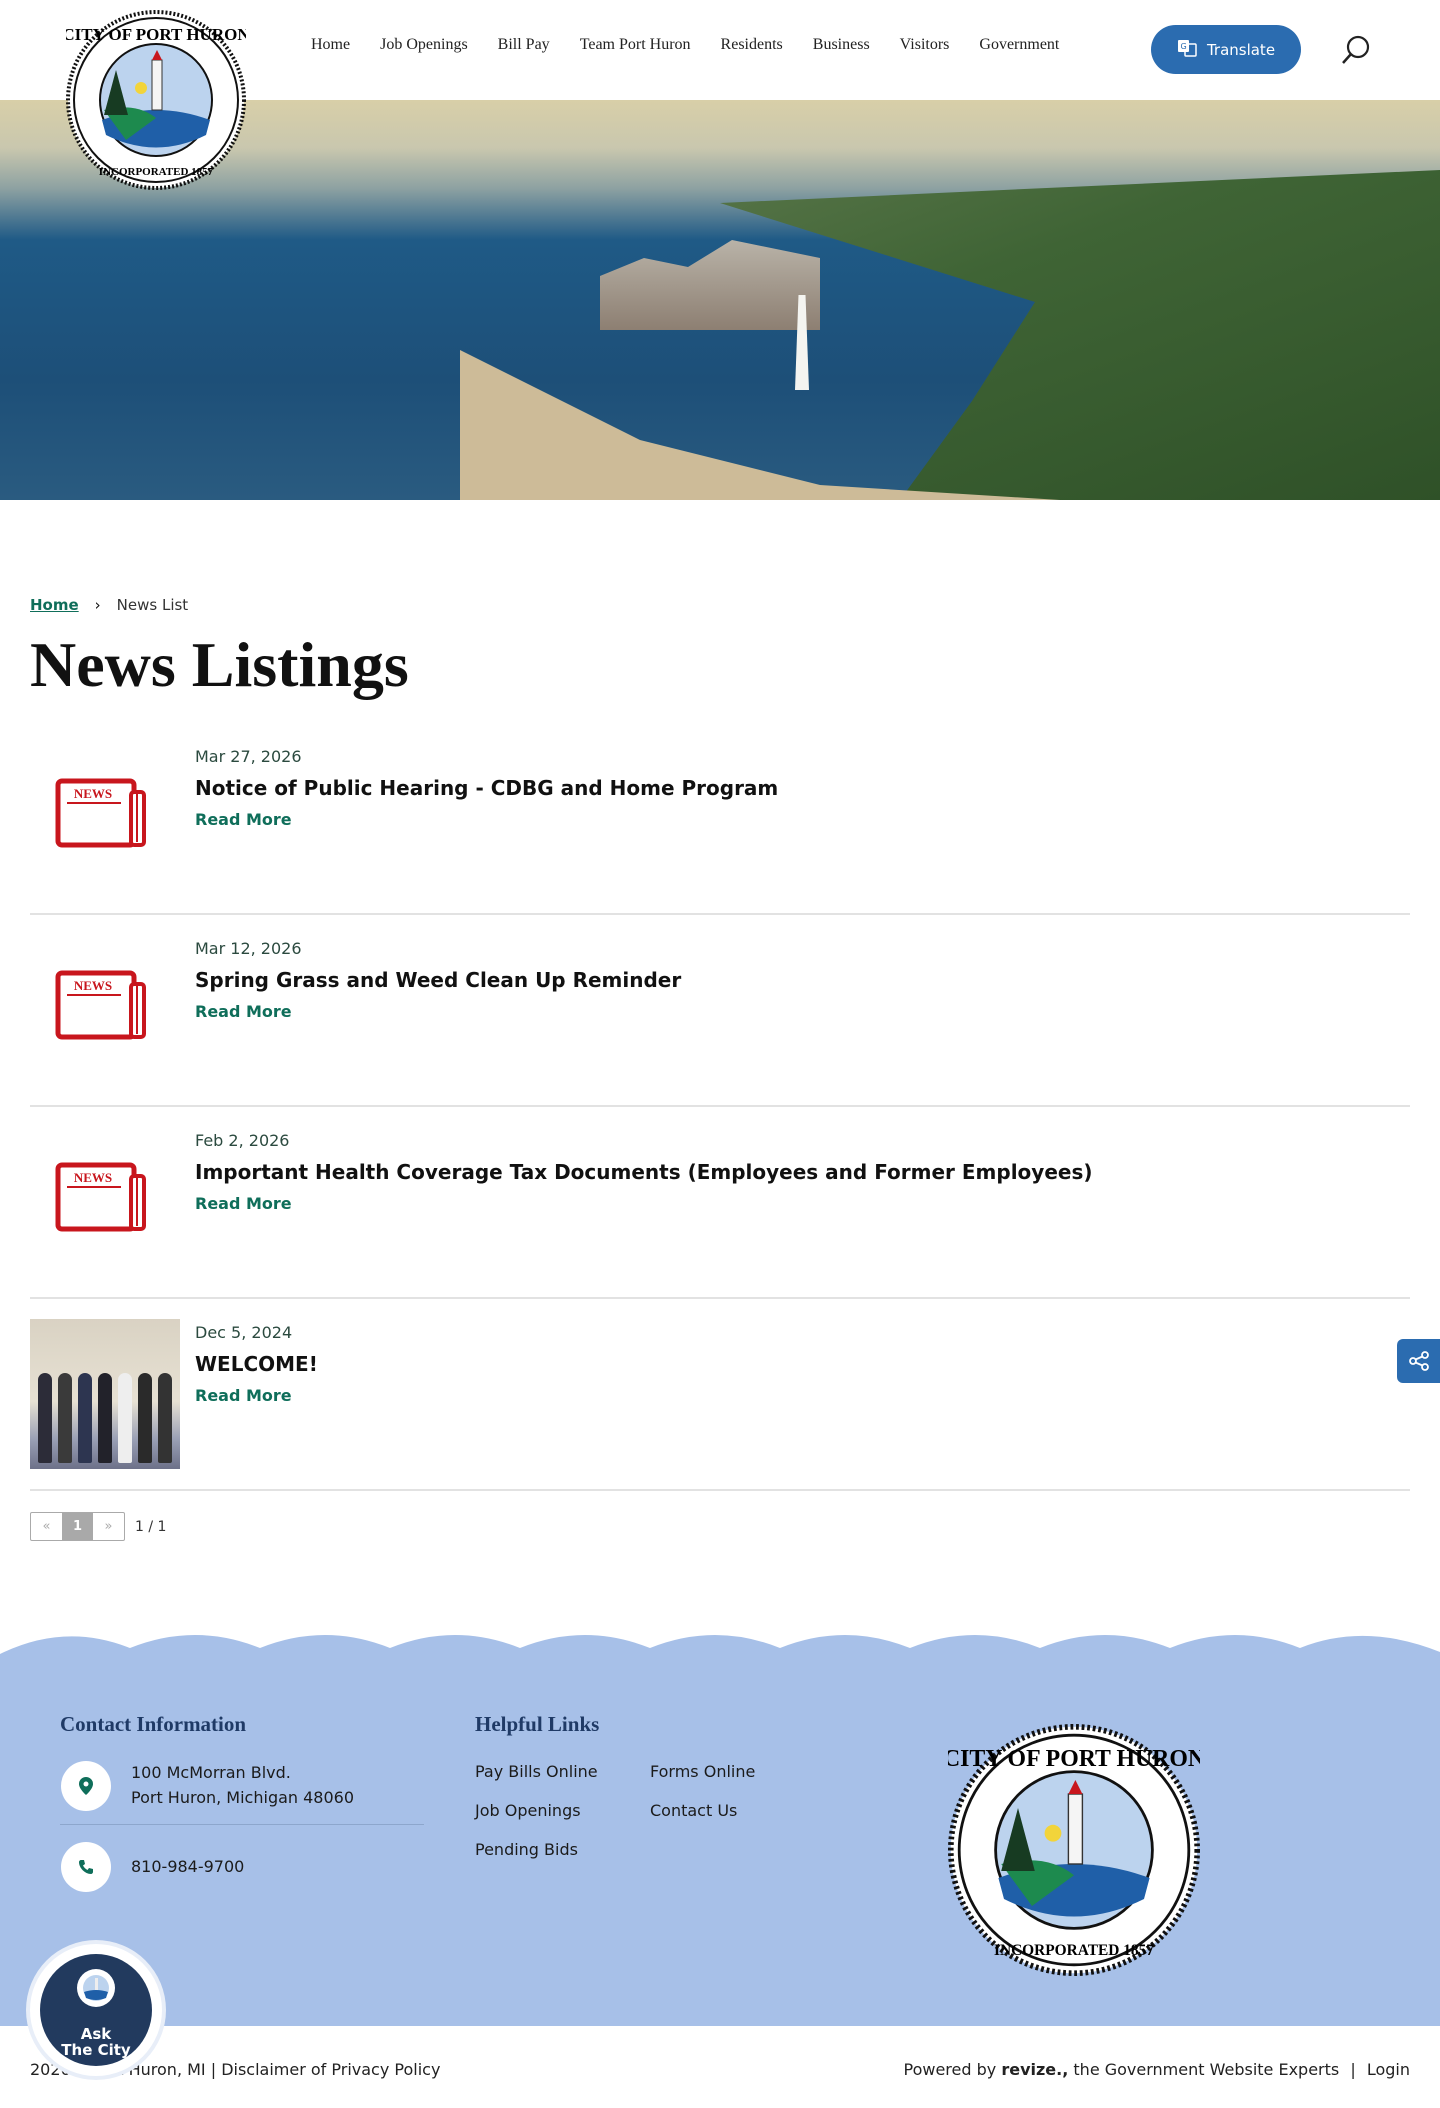  What do you see at coordinates (211, 1772) in the screenshot?
I see `address-line-1: 100 McMorran Blvd.` at bounding box center [211, 1772].